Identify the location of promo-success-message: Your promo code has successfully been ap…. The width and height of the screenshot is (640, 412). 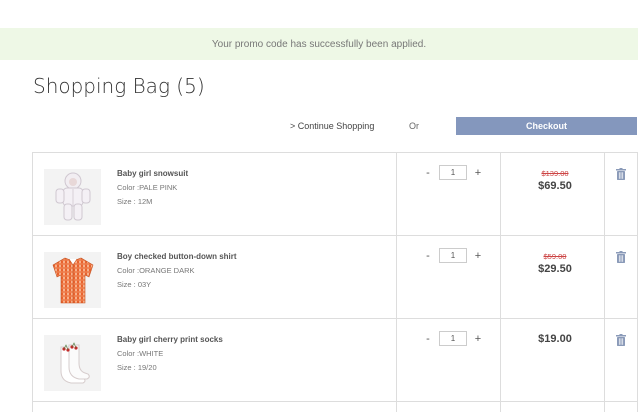
(319, 44).